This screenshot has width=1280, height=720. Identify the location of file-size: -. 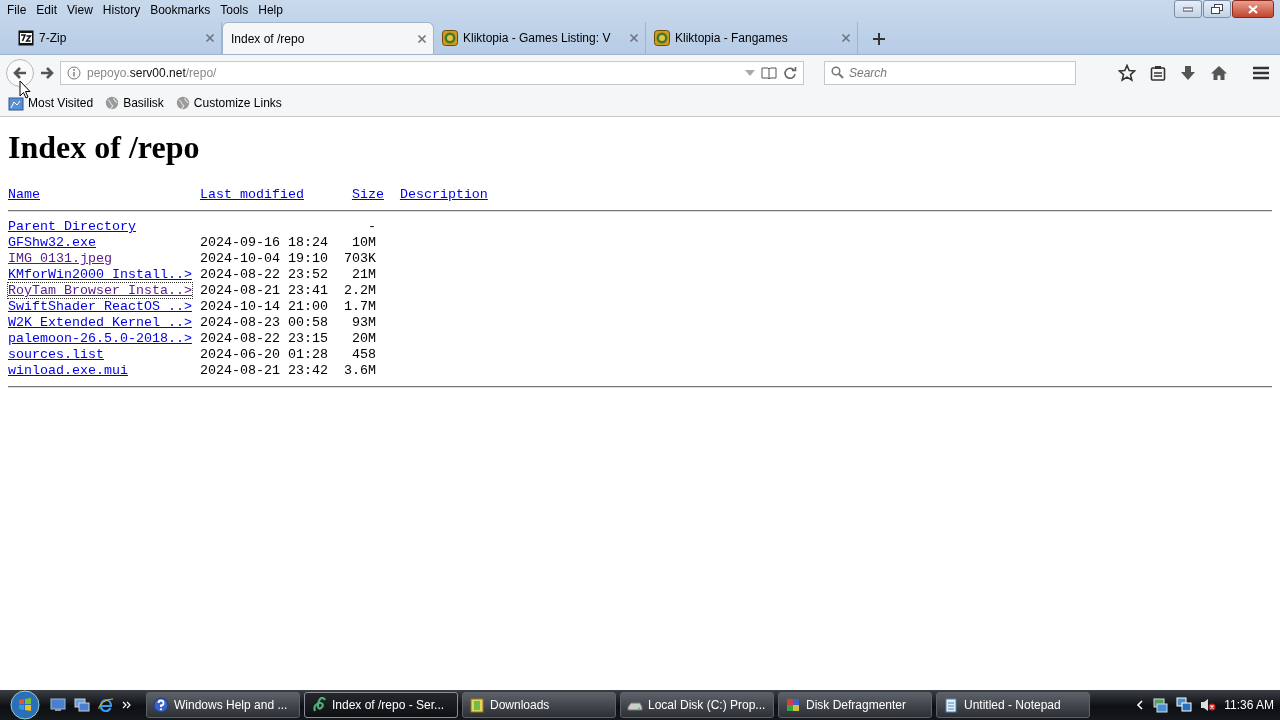
(371, 226).